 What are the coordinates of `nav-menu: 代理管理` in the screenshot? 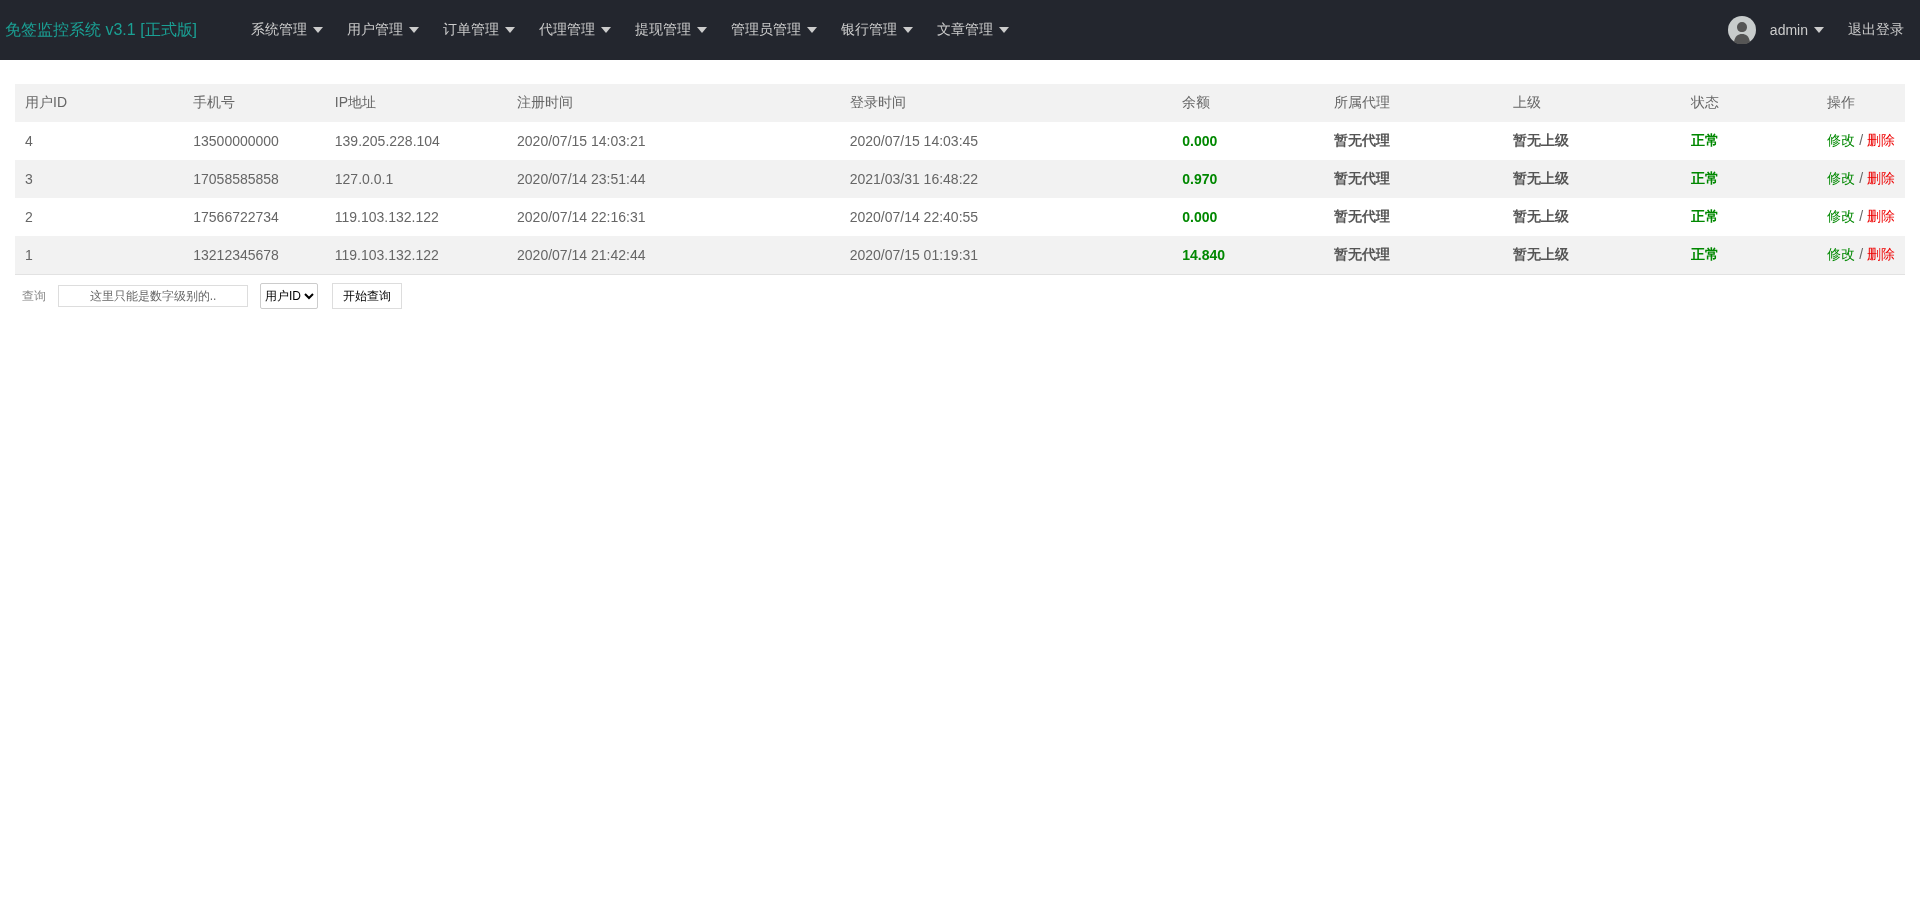 It's located at (575, 30).